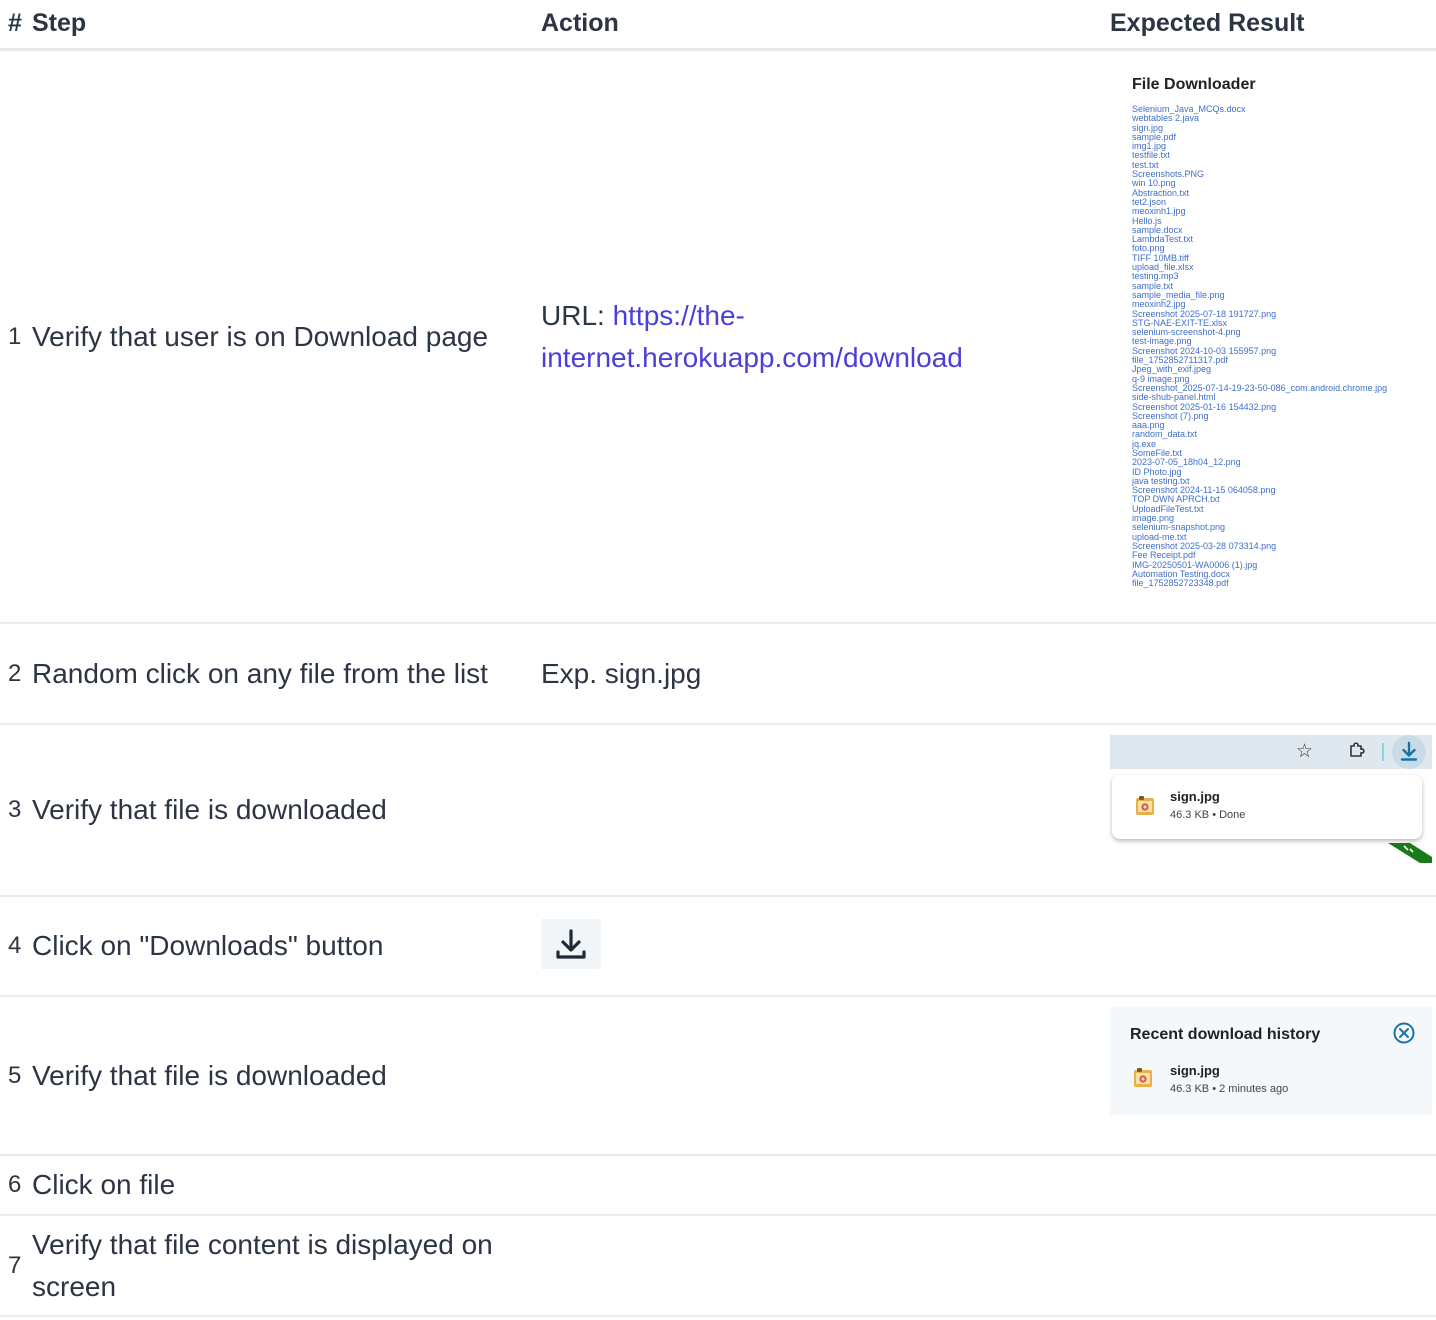 Image resolution: width=1436 pixels, height=1320 pixels. I want to click on row-number: 5, so click(16, 1076).